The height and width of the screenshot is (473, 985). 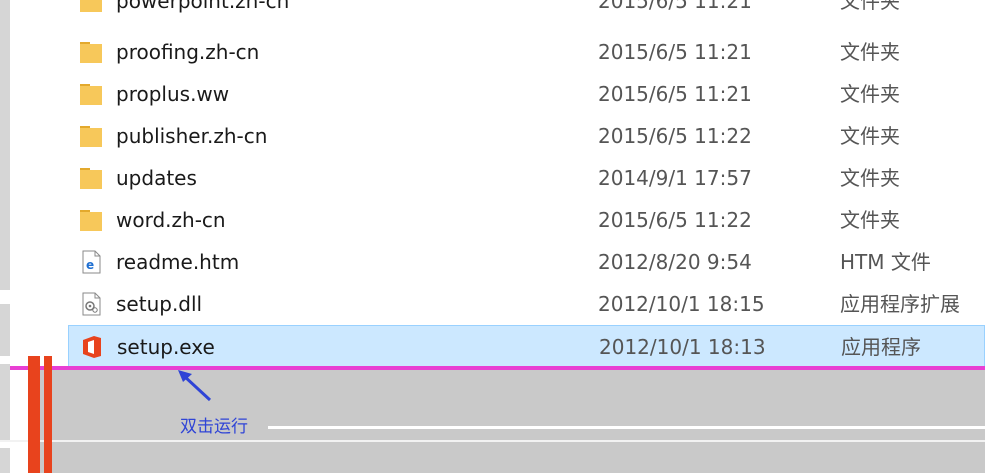 I want to click on file-row-setup-dll: setup.dll 2012/10/1 18:15 应用程序扩展, so click(x=526, y=304).